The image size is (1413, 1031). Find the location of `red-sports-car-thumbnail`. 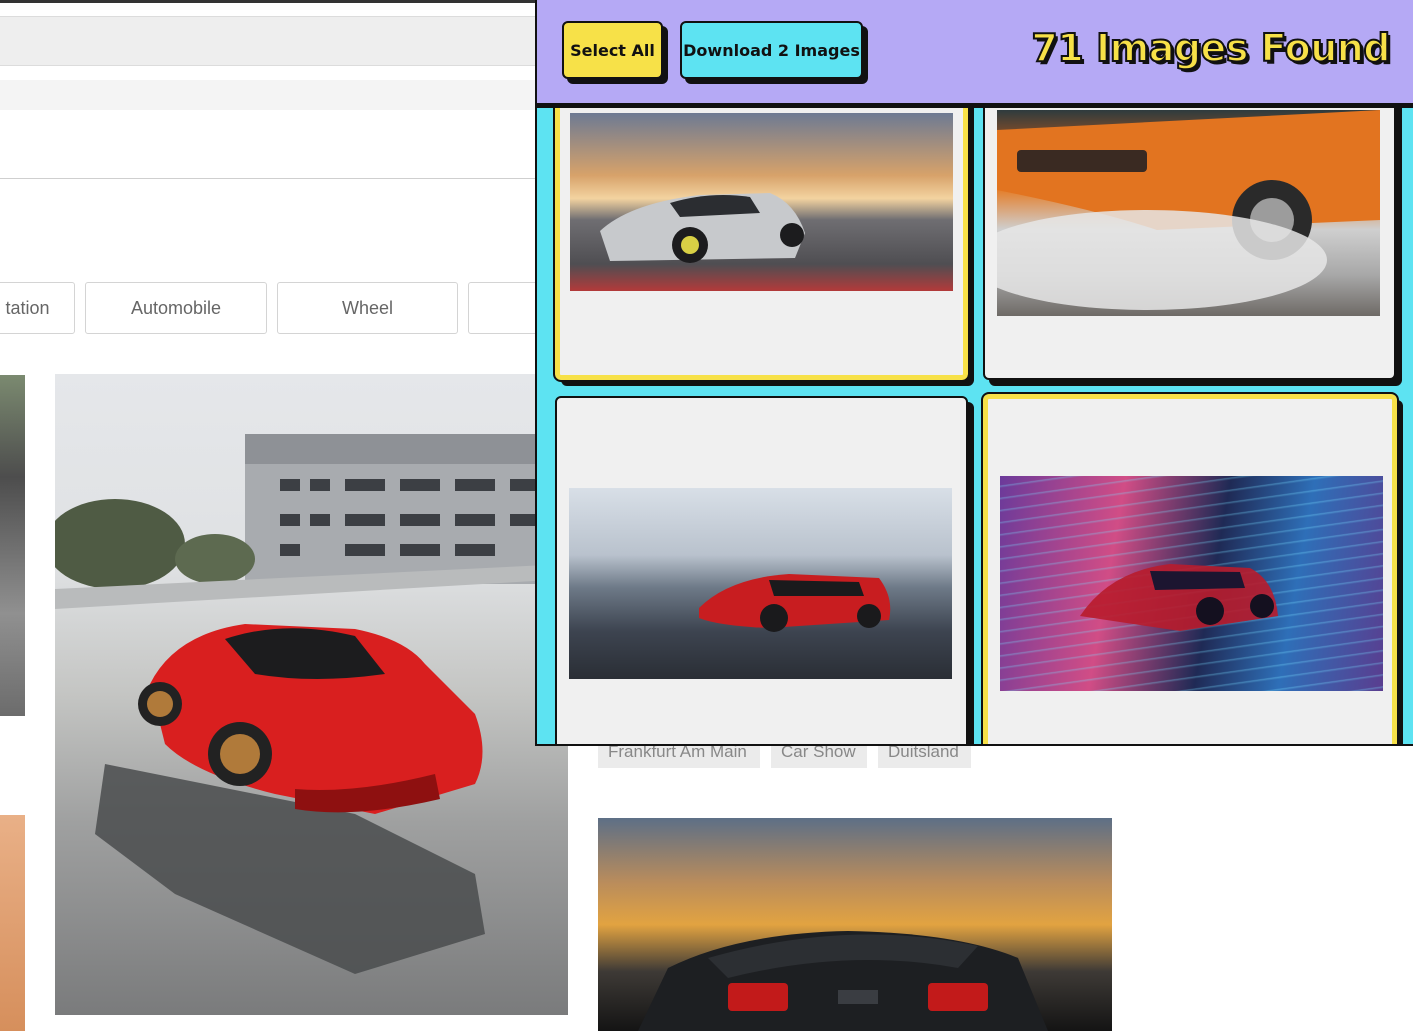

red-sports-car-thumbnail is located at coordinates (760, 583).